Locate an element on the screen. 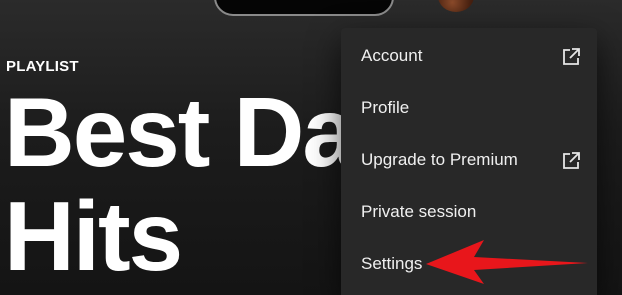 This screenshot has height=295, width=622. menu-item-label: Private session is located at coordinates (419, 211).